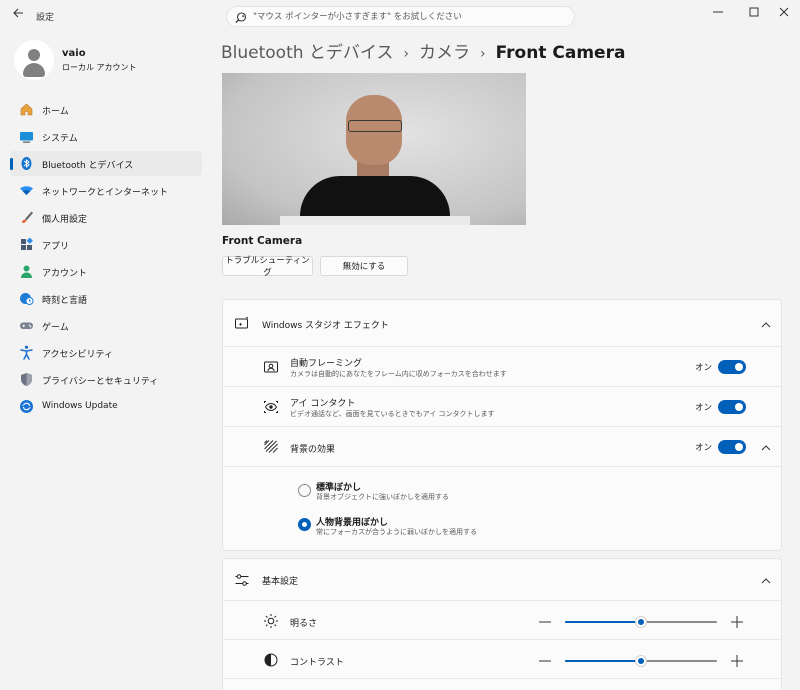  Describe the element at coordinates (106, 325) in the screenshot. I see `sidebar-item-gaming: ゲーム` at that location.